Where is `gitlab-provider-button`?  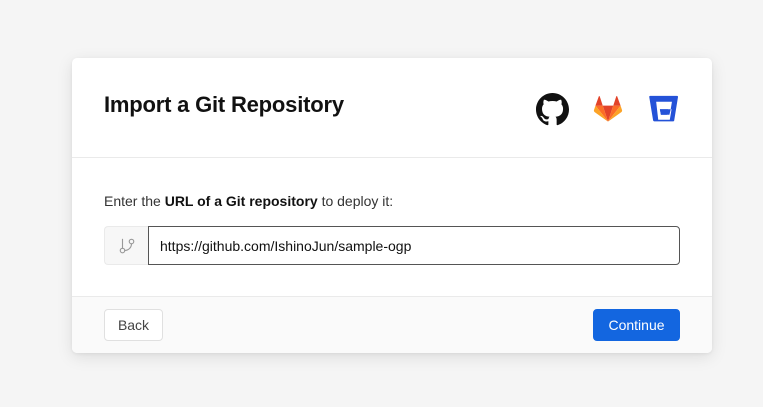
gitlab-provider-button is located at coordinates (608, 109).